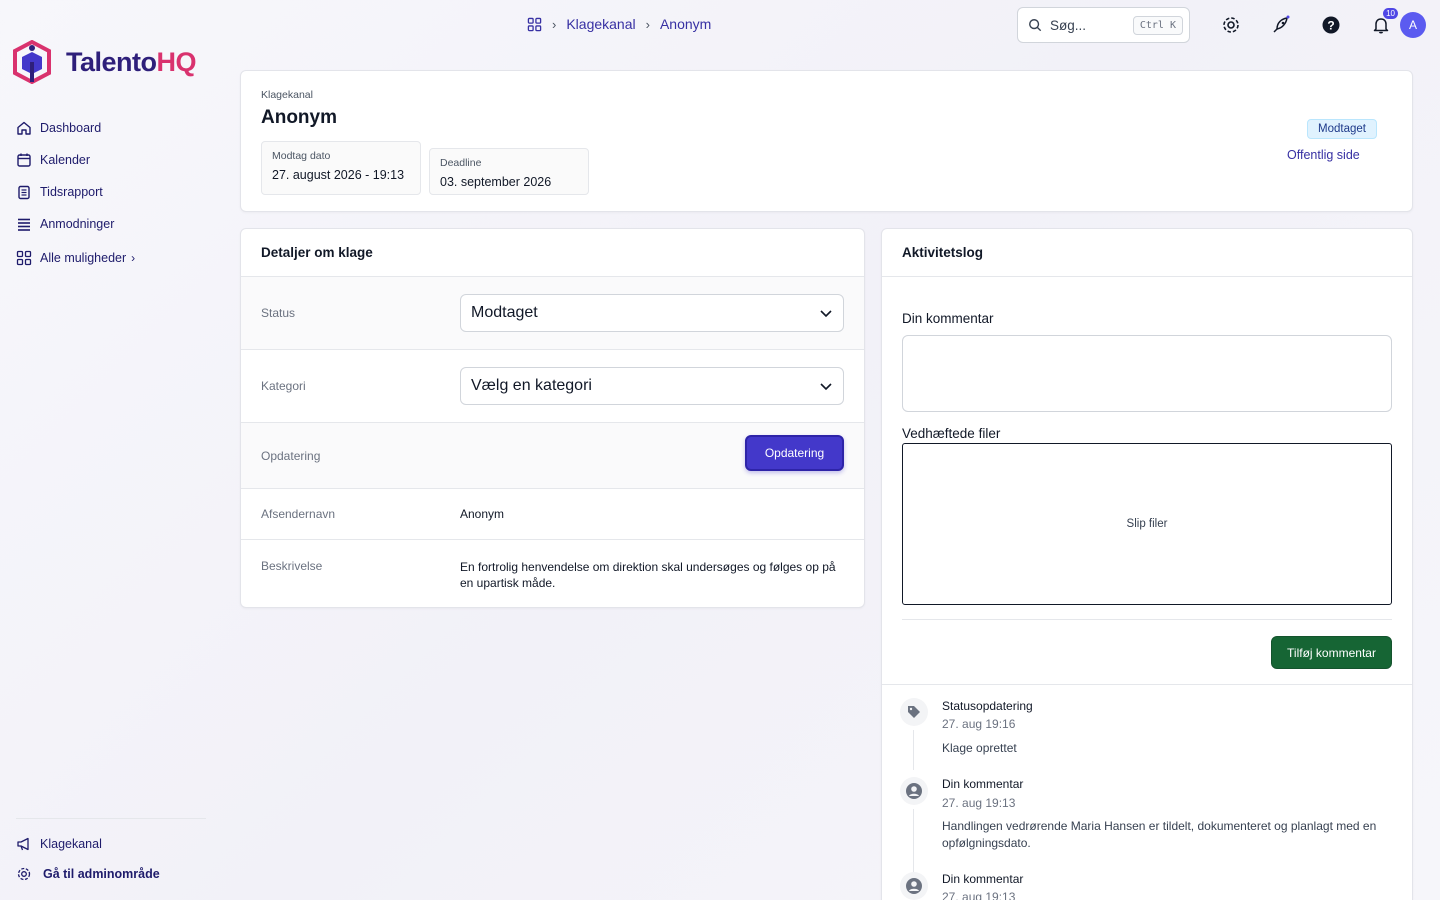 The height and width of the screenshot is (900, 1440). What do you see at coordinates (301, 156) in the screenshot?
I see `received-date-label: Modtag dato` at bounding box center [301, 156].